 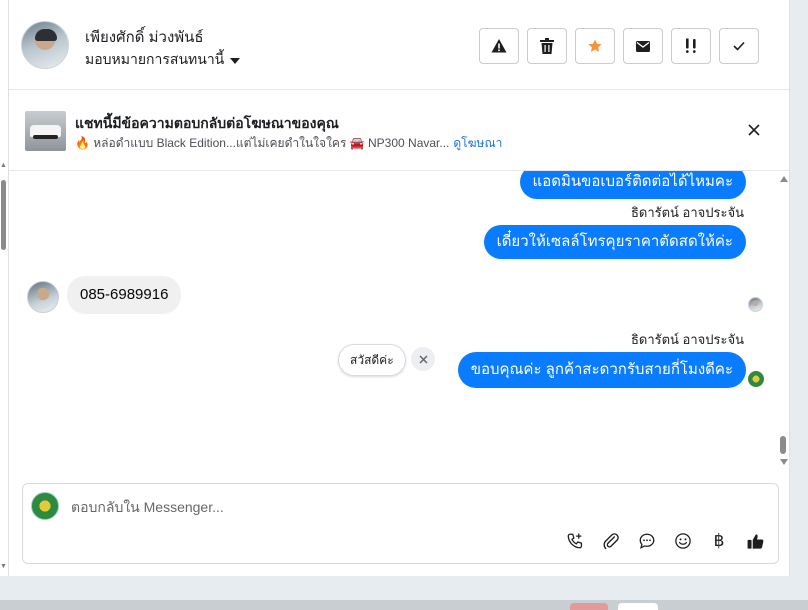 I want to click on read-receipt-avatar, so click(x=755, y=304).